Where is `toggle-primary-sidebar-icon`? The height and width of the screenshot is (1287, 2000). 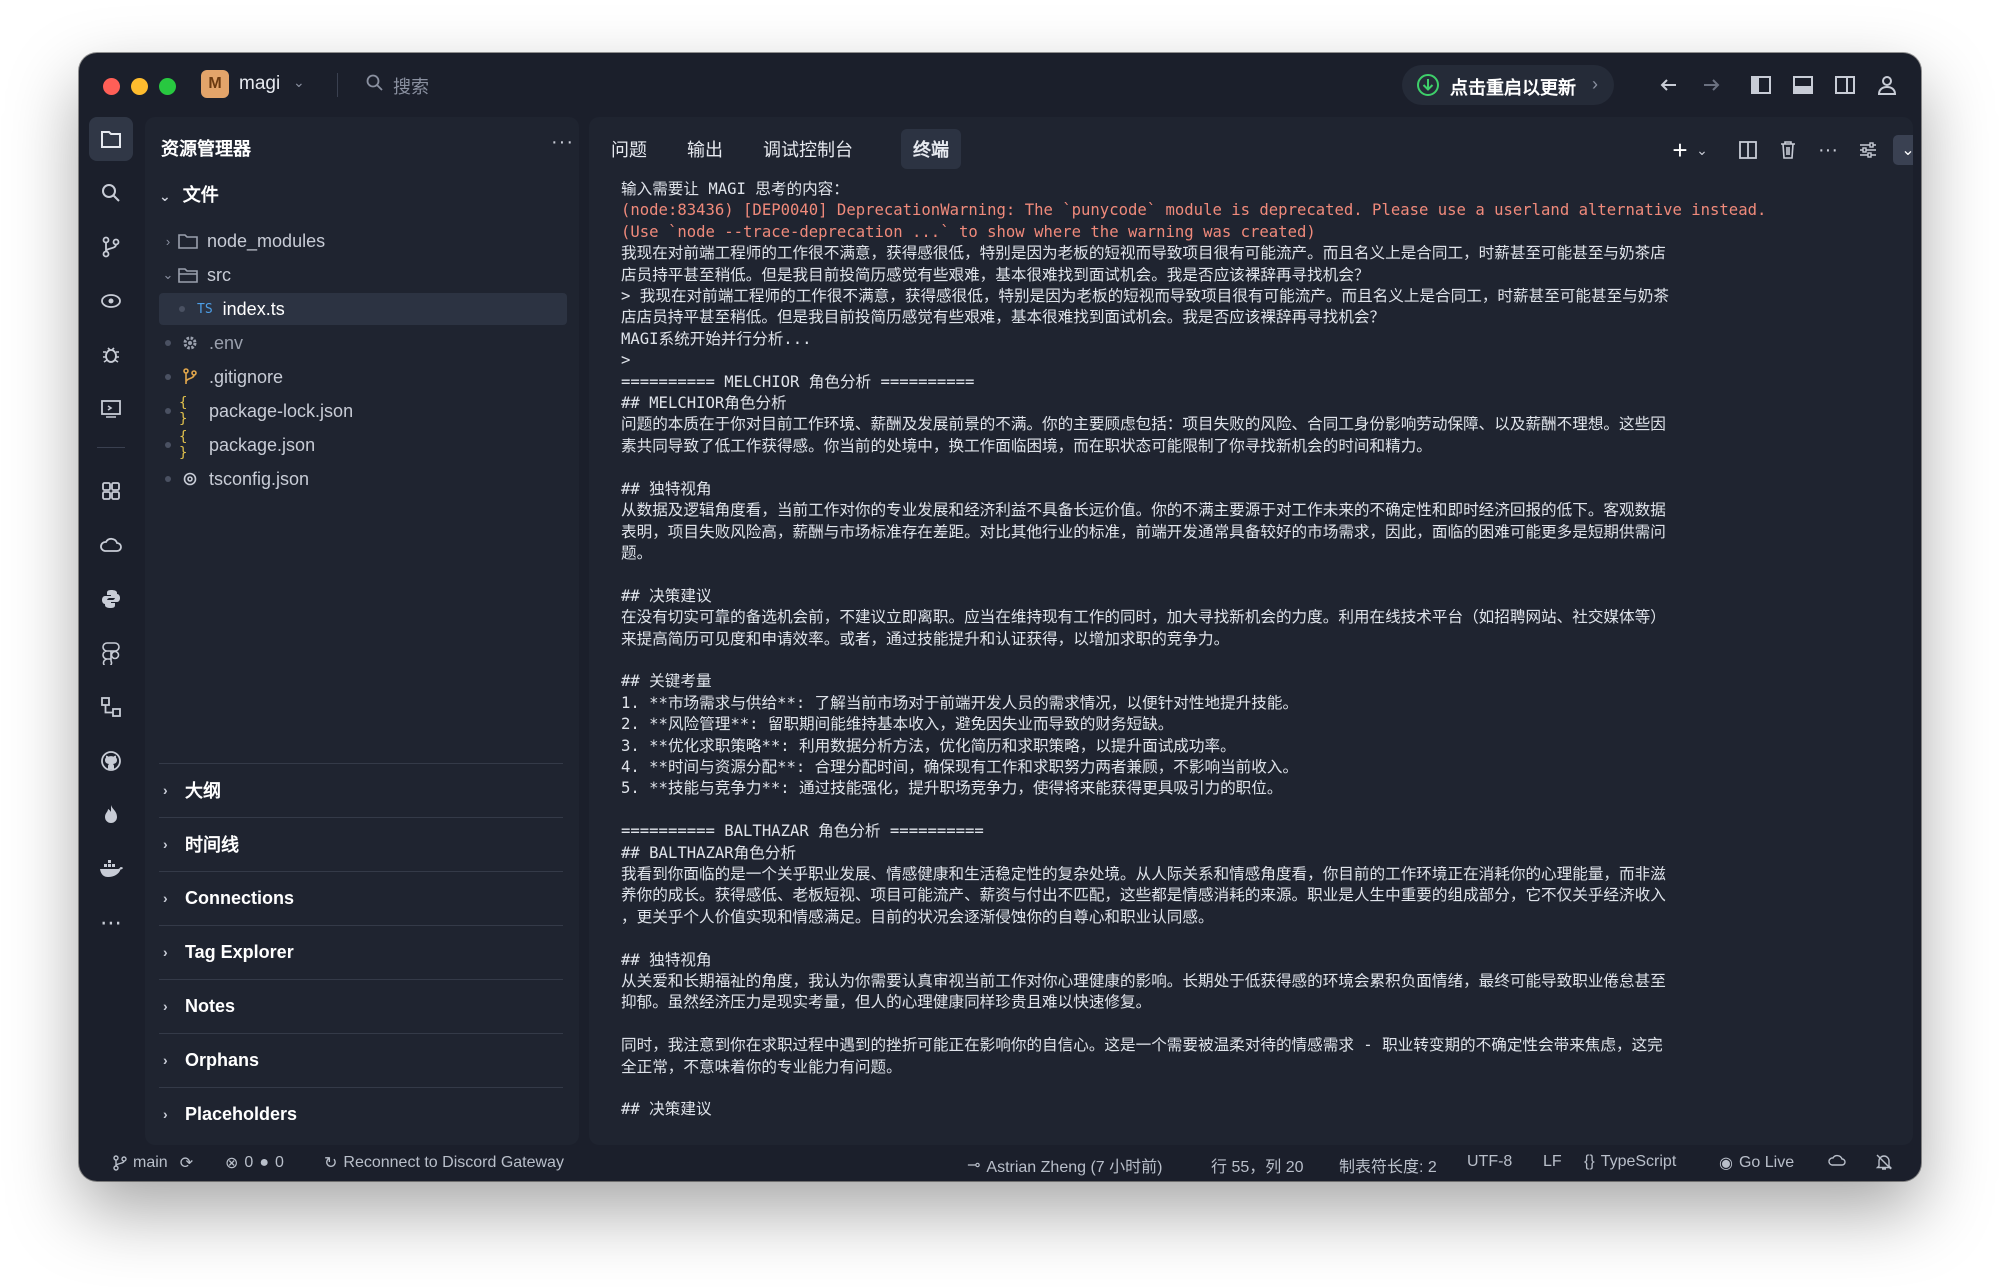
toggle-primary-sidebar-icon is located at coordinates (1761, 85).